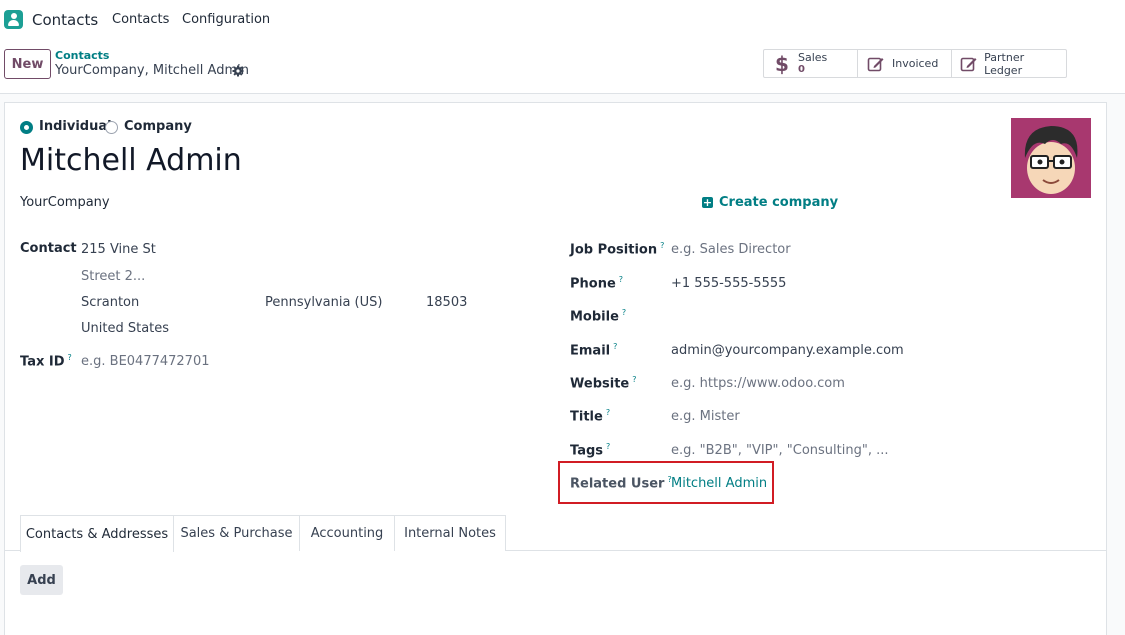 This screenshot has height=635, width=1125. Describe the element at coordinates (562, 20) in the screenshot. I see `top-navbar: Contacts Contacts Configuration` at that location.